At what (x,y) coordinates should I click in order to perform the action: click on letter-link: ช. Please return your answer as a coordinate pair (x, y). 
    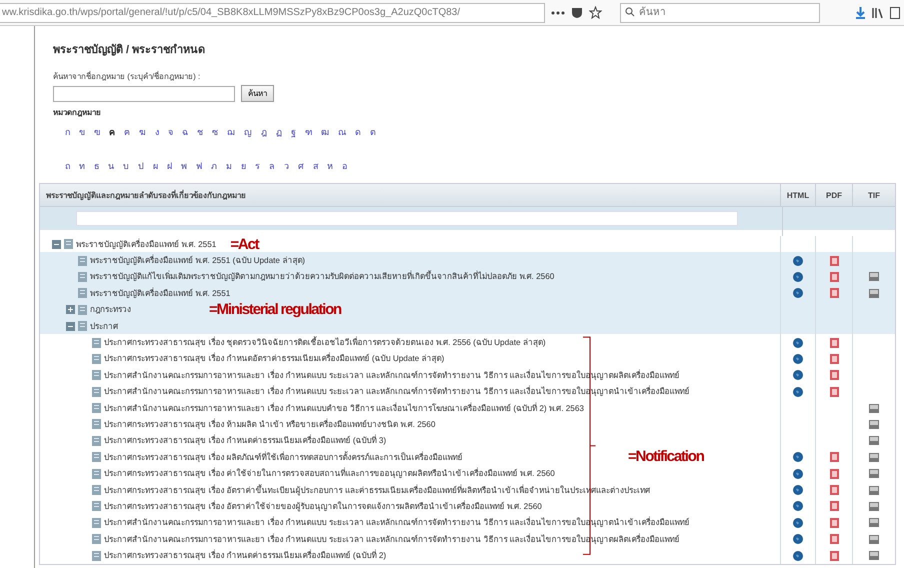
    Looking at the image, I should click on (200, 132).